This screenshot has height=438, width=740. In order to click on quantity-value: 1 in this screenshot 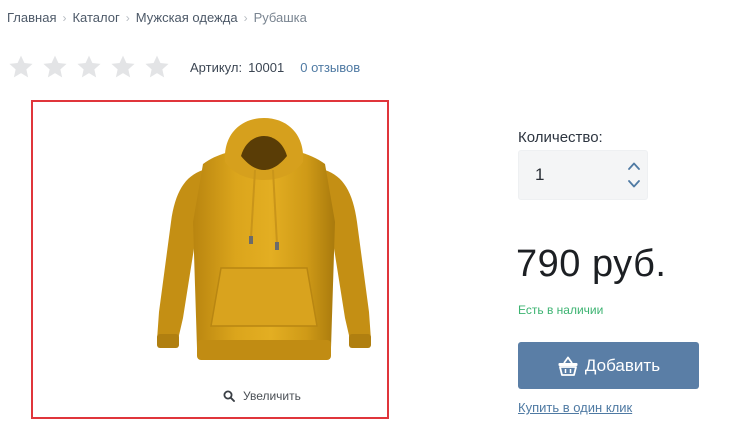, I will do `click(539, 175)`.